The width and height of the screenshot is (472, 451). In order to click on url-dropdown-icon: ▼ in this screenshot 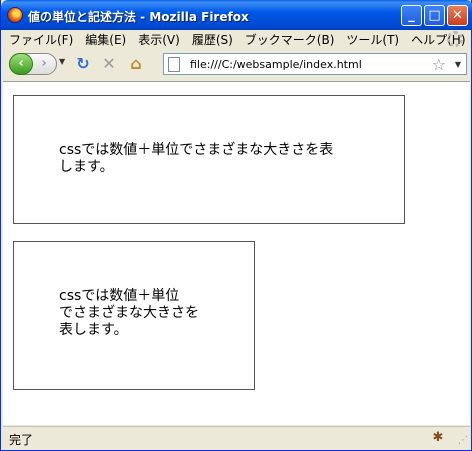, I will do `click(458, 64)`.